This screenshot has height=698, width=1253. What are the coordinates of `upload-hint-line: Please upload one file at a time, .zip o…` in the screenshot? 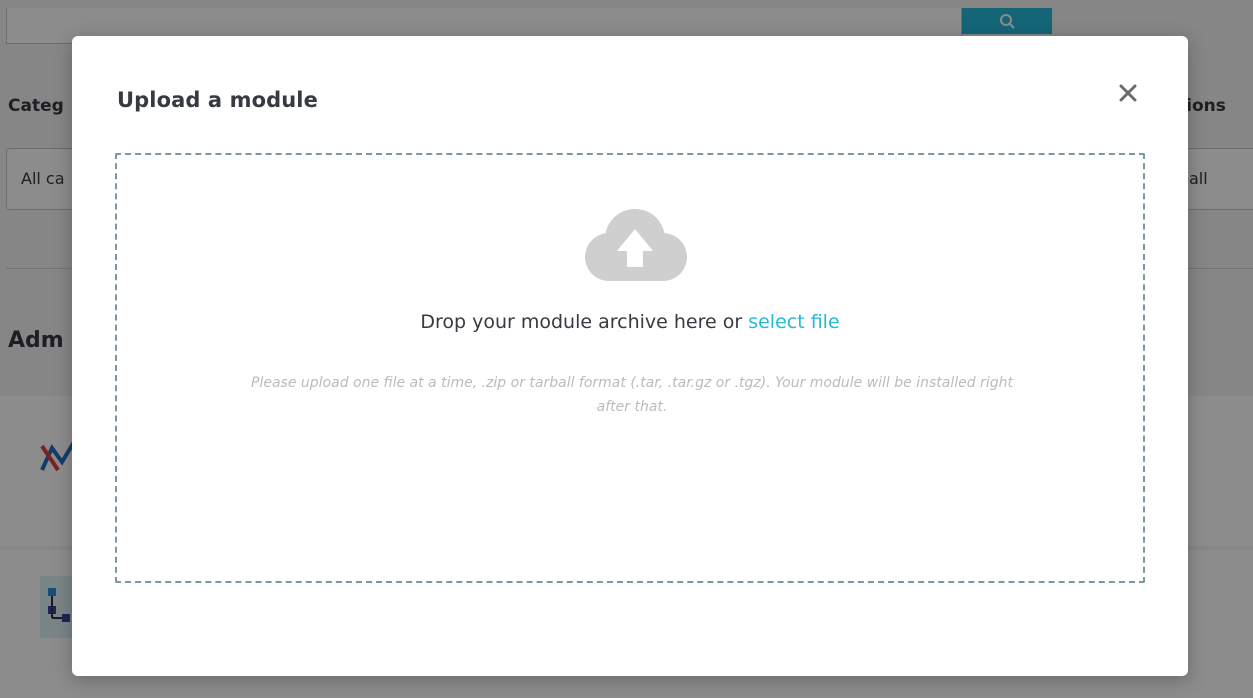 It's located at (632, 383).